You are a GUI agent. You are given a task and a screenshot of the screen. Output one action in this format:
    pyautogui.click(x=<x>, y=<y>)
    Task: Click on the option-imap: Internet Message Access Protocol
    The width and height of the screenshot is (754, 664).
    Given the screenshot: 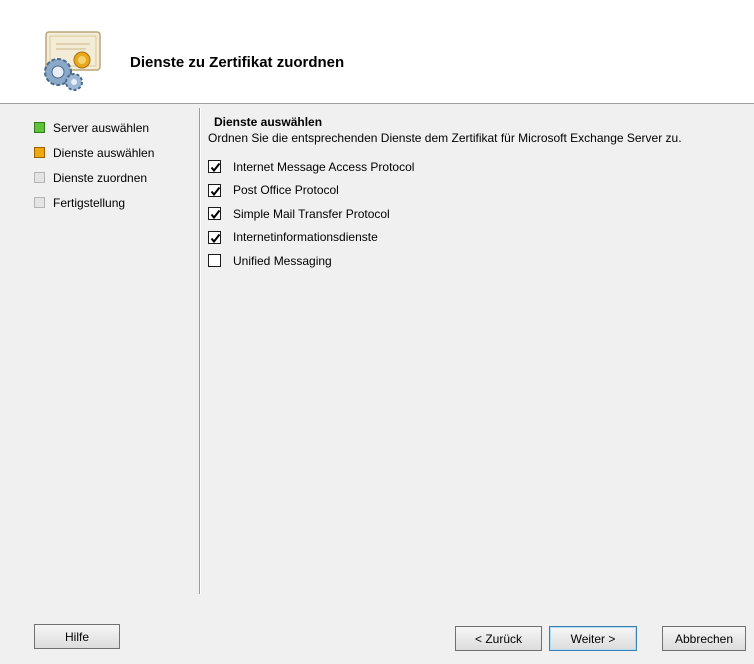 What is the action you would take?
    pyautogui.click(x=476, y=167)
    